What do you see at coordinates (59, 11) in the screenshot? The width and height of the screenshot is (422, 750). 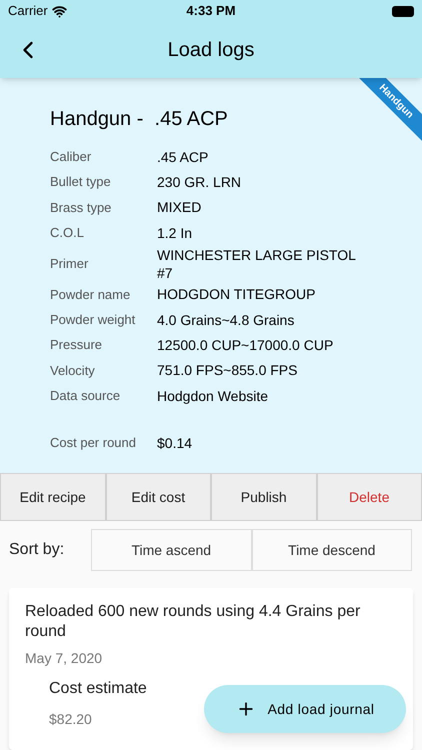 I see `wifi-icon` at bounding box center [59, 11].